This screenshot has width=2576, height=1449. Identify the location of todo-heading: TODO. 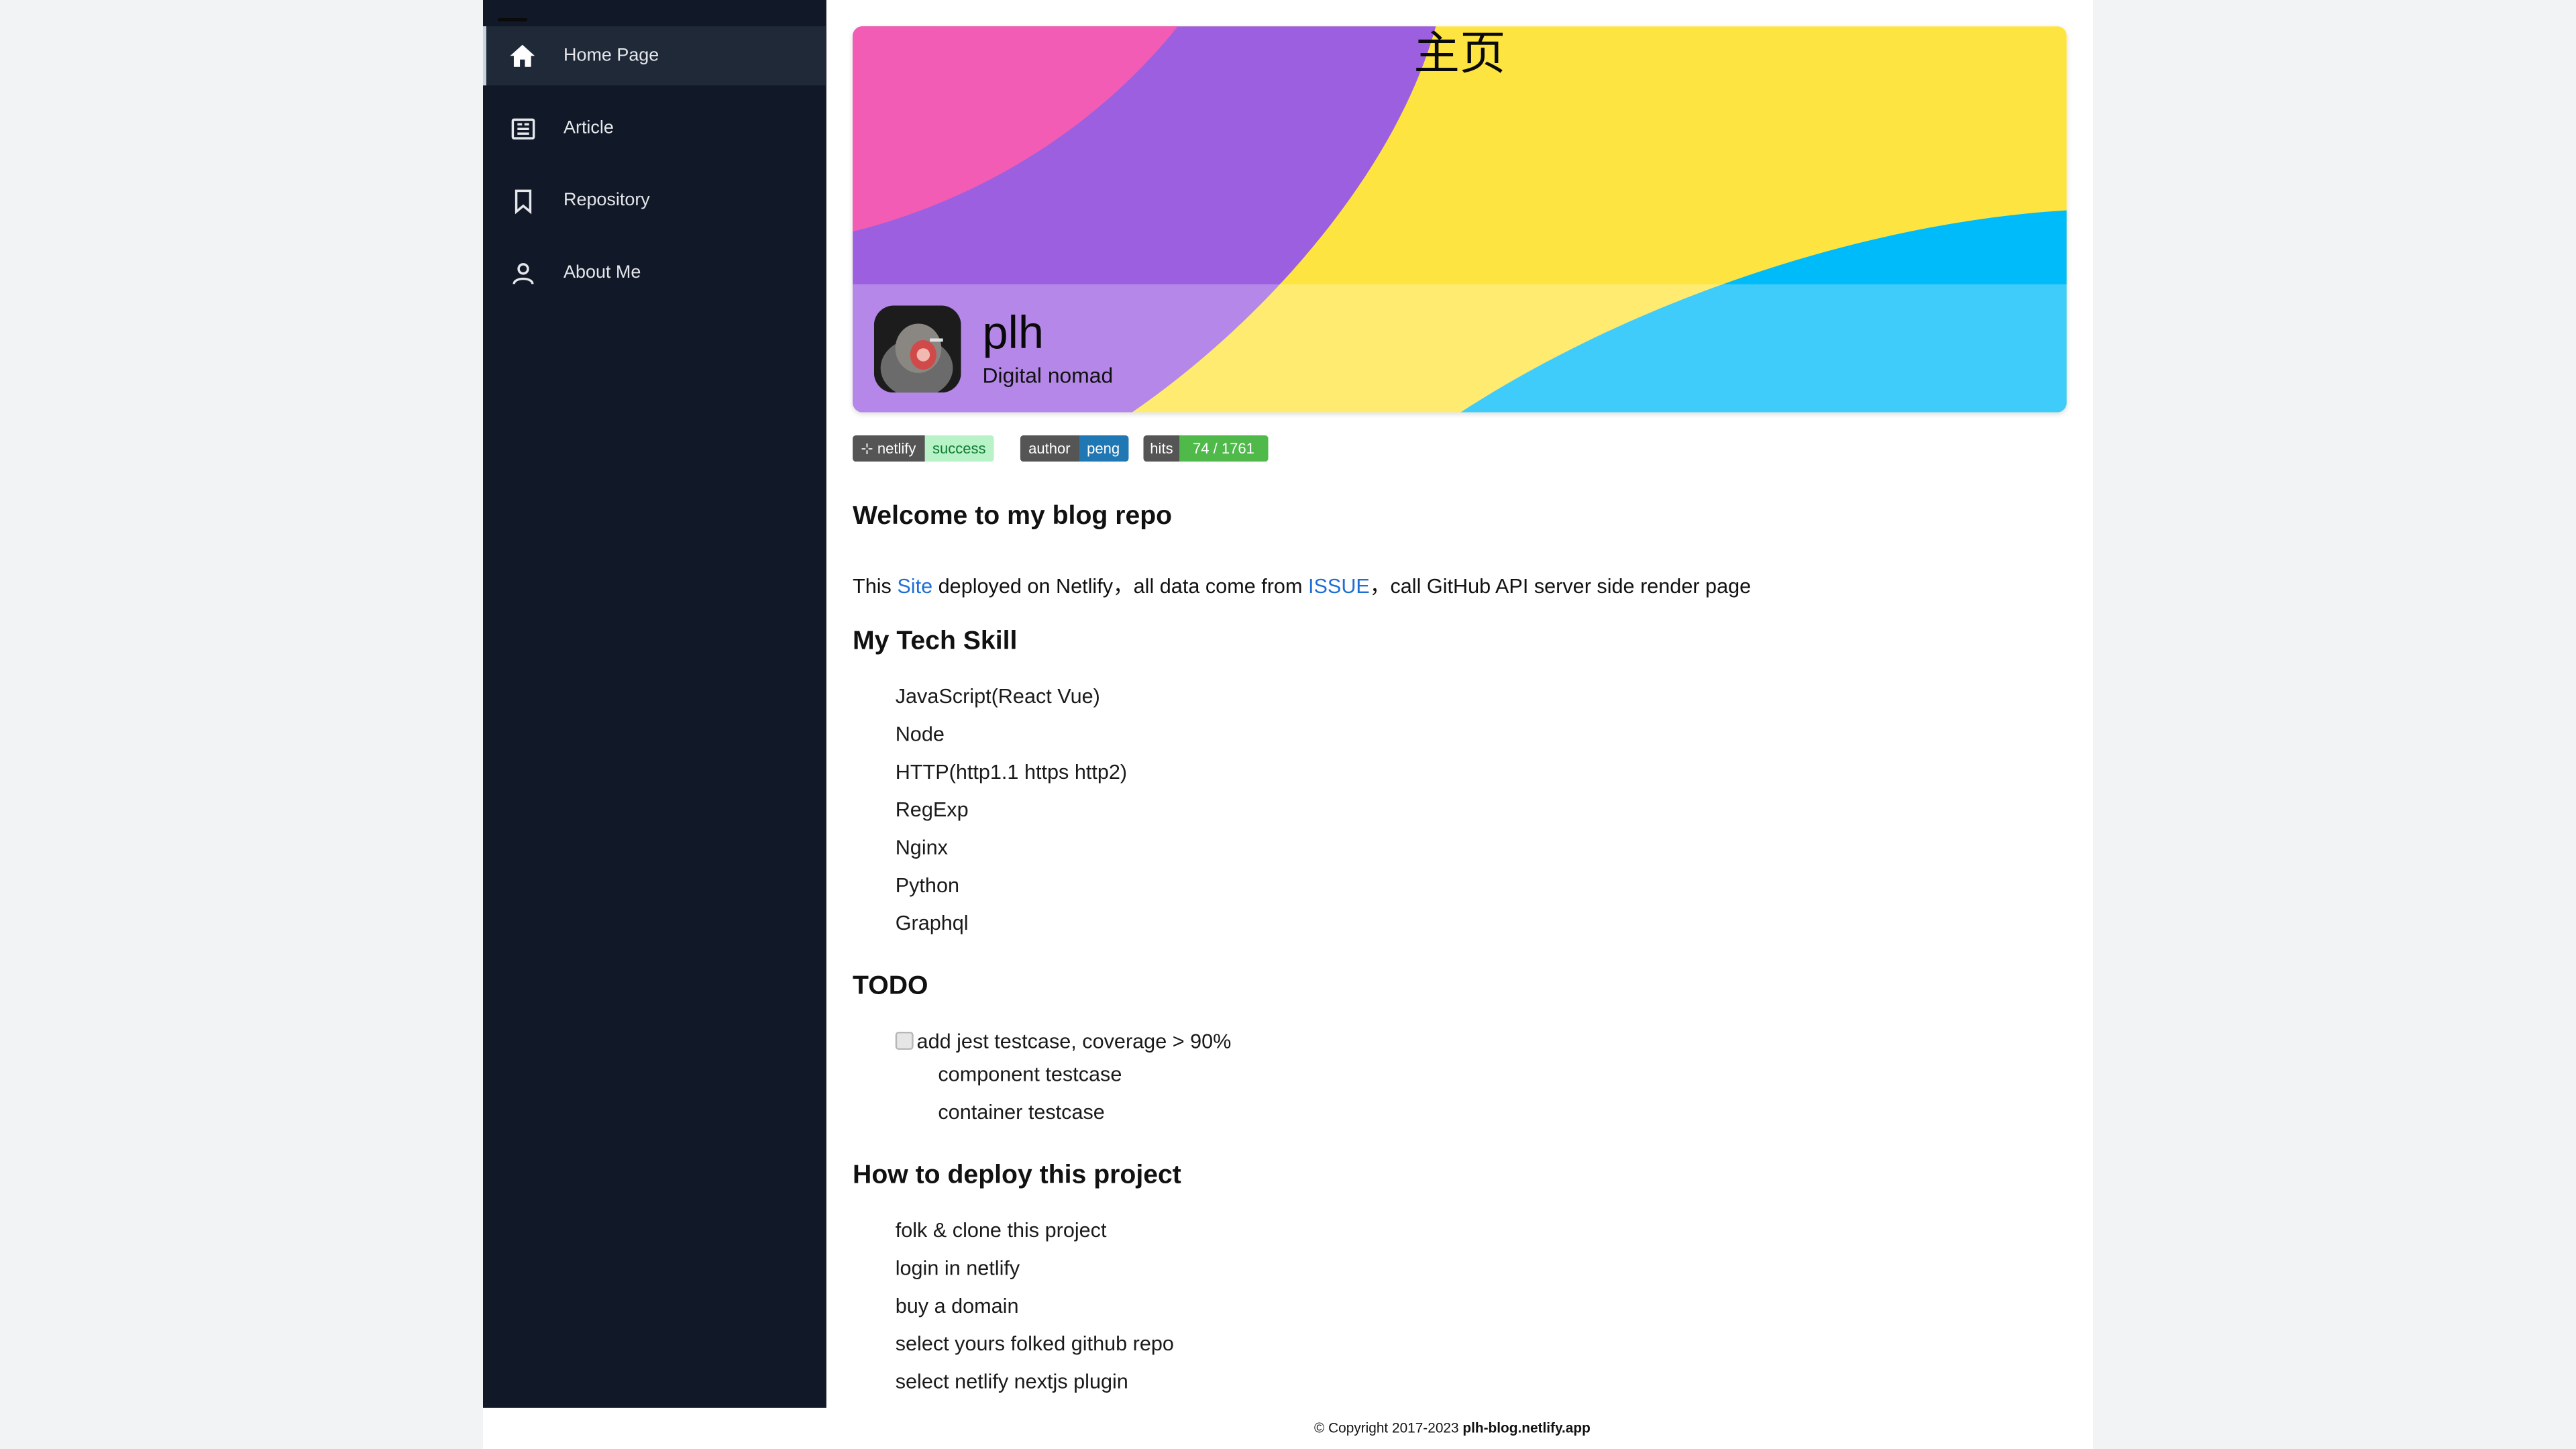
(890, 986).